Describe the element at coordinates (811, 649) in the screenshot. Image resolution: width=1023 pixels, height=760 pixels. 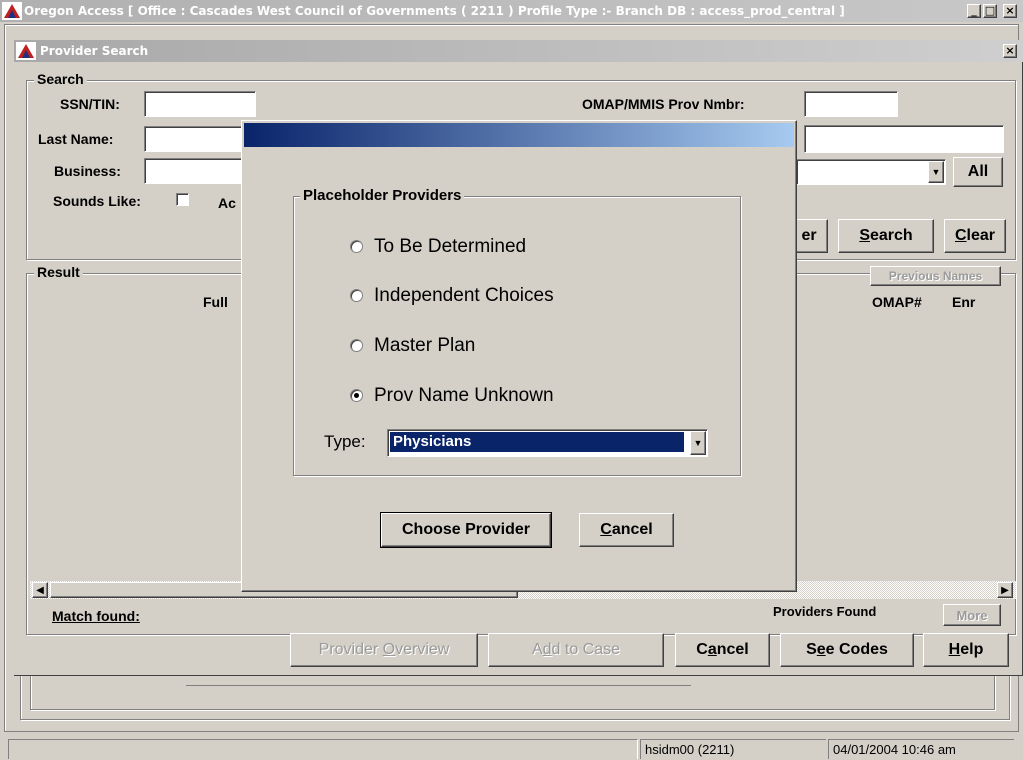
I see `see-codes-label-a: S` at that location.